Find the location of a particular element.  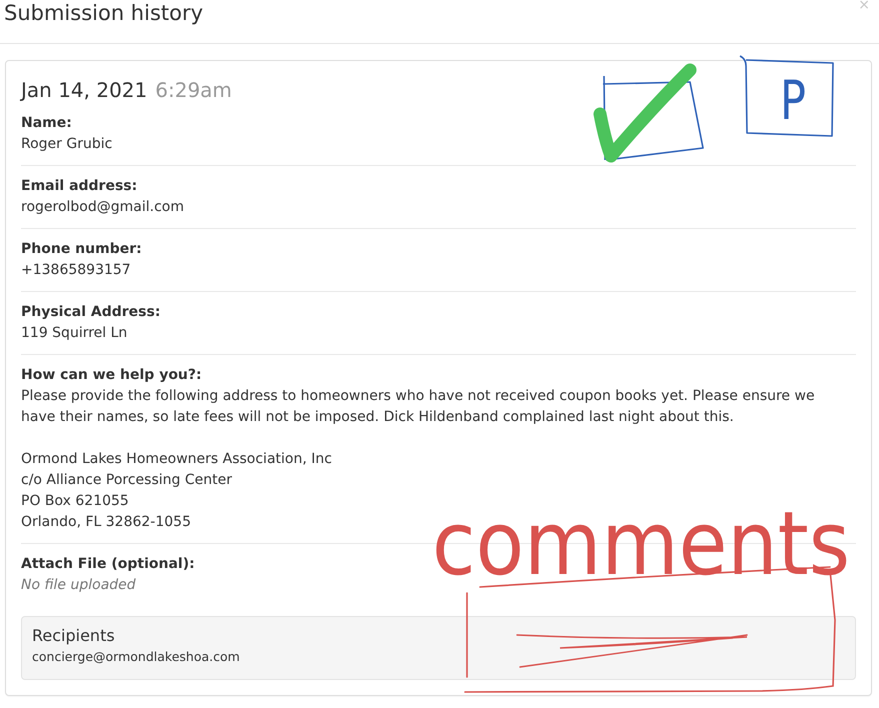

file-status: No file uploaded is located at coordinates (78, 585).